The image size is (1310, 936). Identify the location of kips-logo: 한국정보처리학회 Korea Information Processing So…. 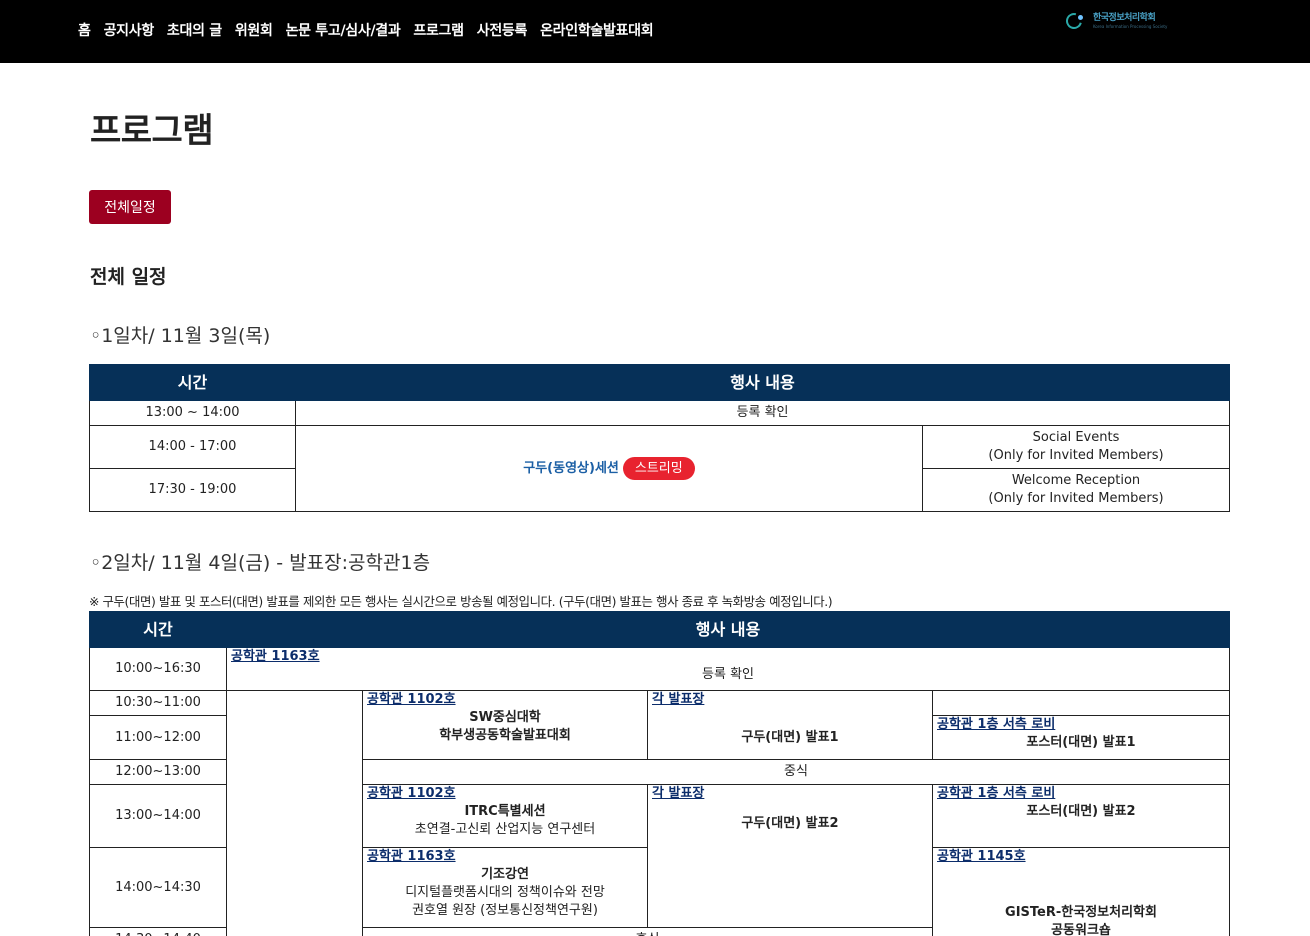
(1115, 21).